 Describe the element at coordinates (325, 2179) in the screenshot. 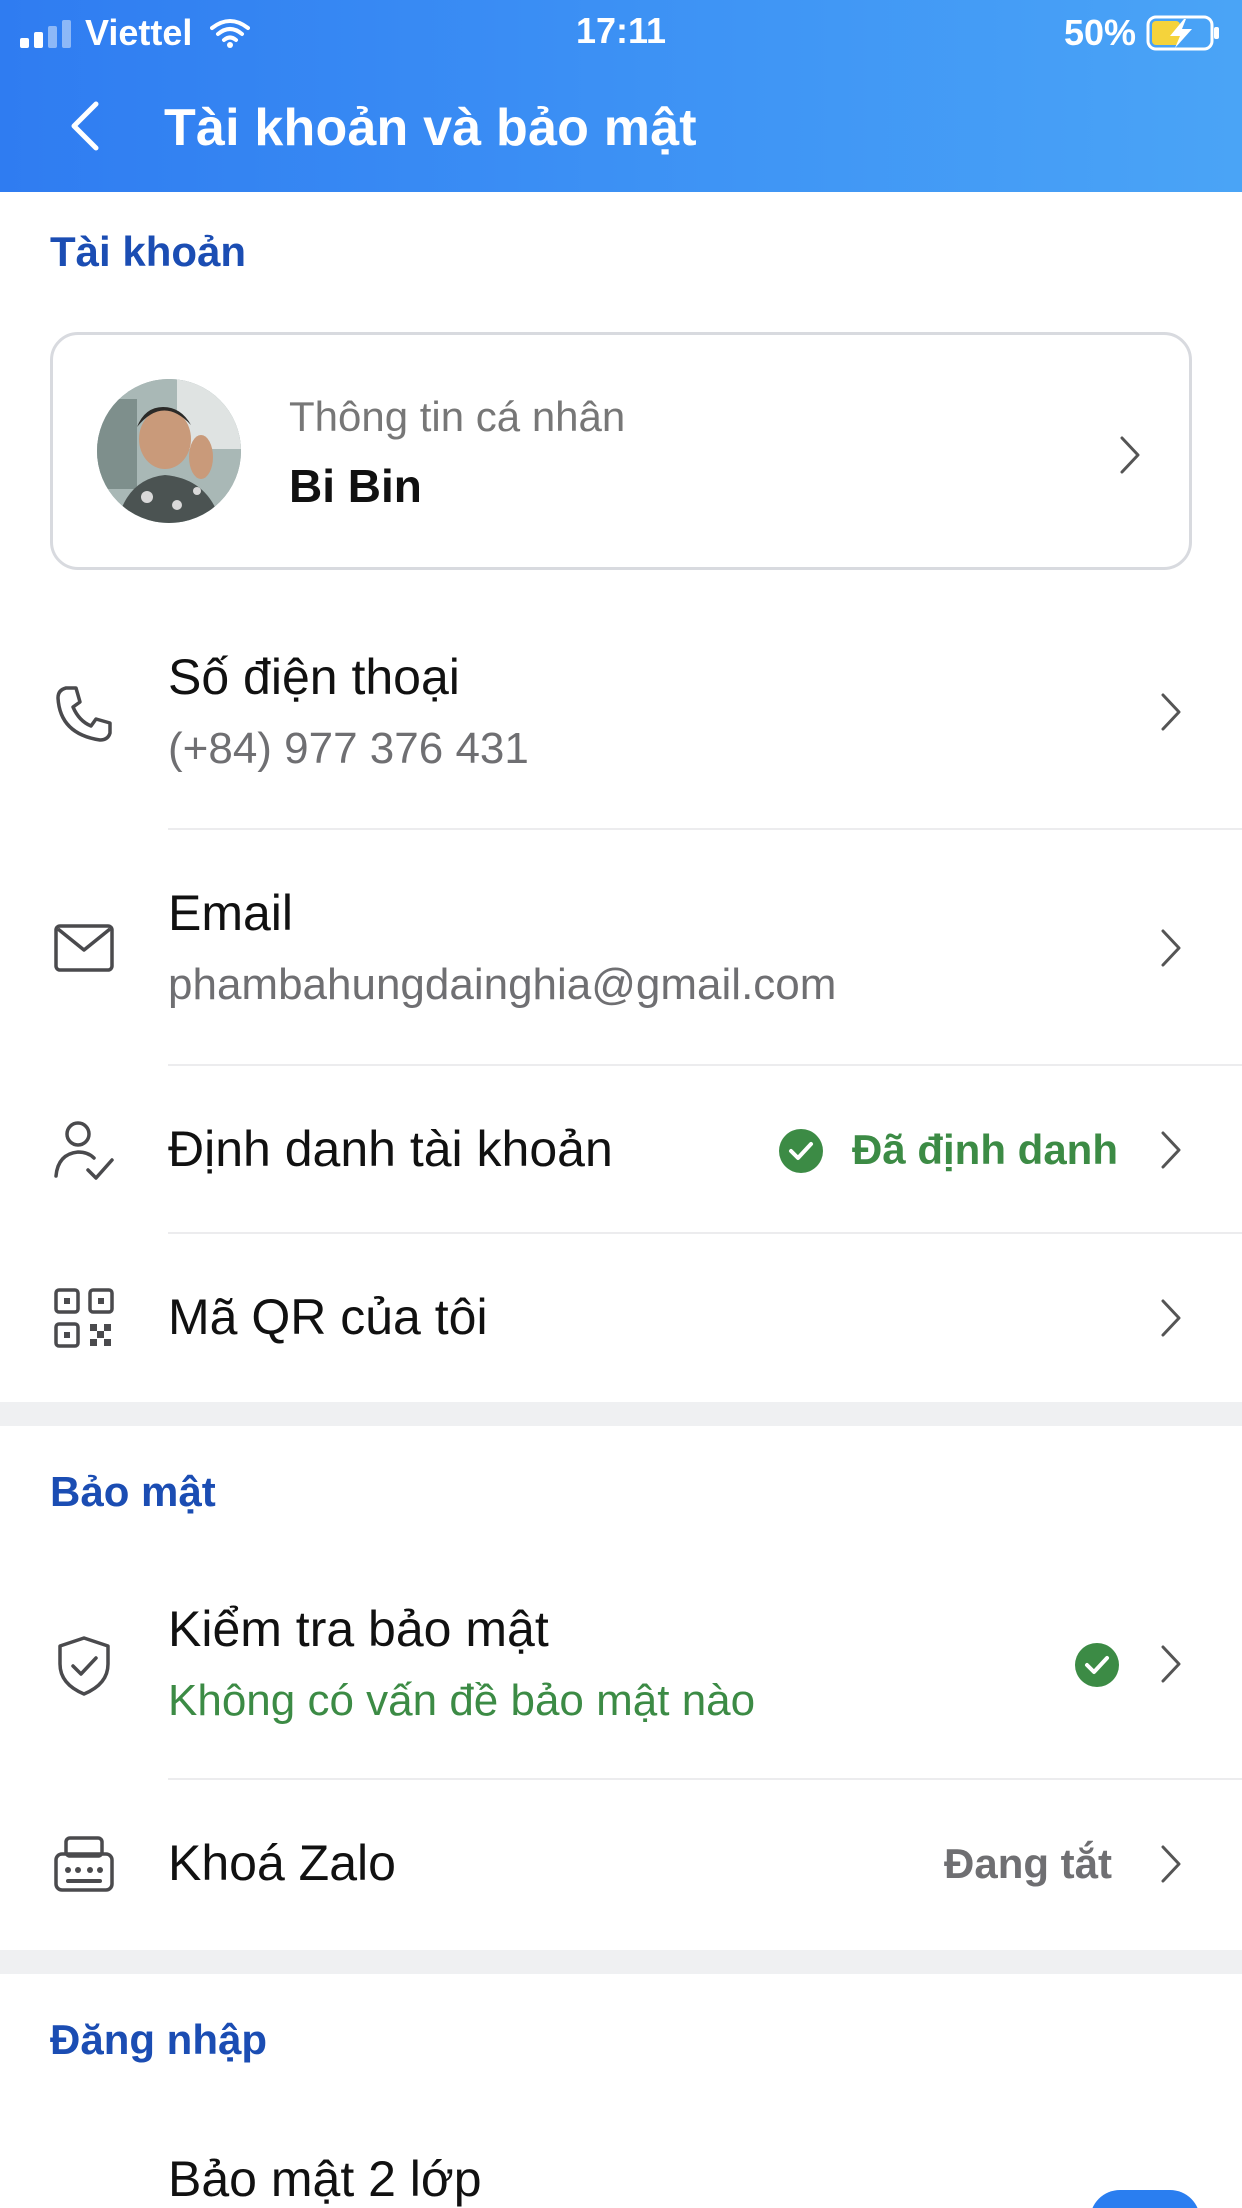

I see `two-factor-title: Bảo mật 2 lớp` at that location.